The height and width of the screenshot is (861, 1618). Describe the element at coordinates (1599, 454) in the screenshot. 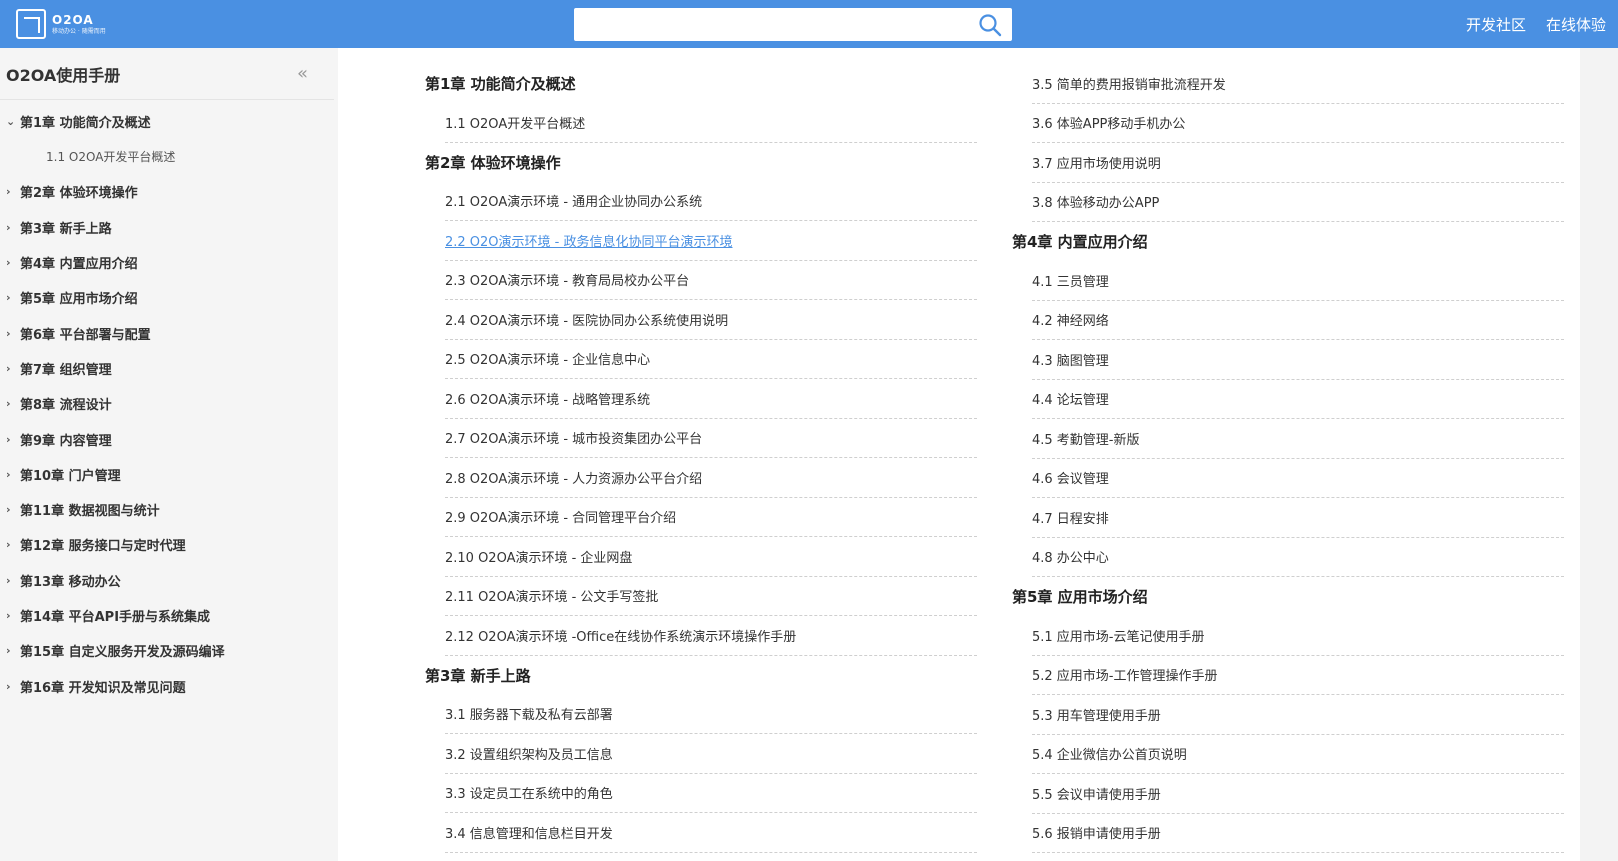

I see `right-gutter` at that location.